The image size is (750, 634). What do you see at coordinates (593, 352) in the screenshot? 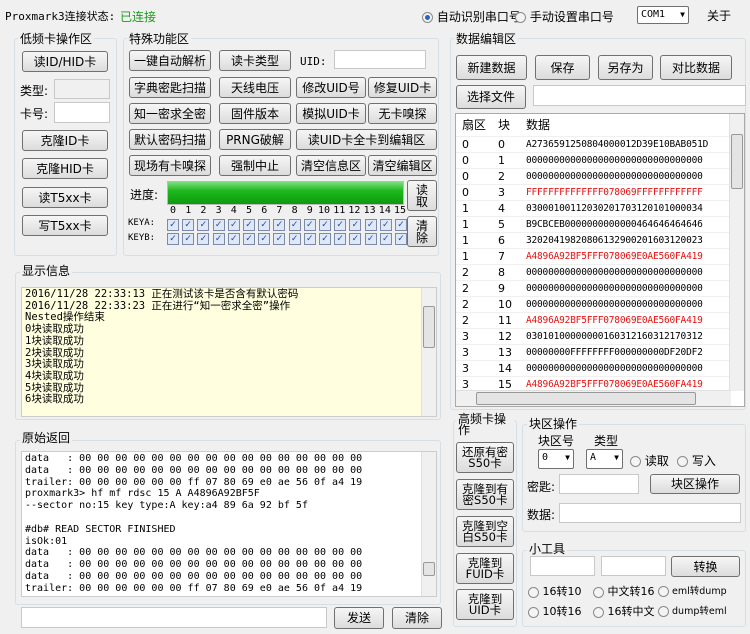
I see `table-row: 3 13 00000000FFFFFFFF000000000DF20DF2` at bounding box center [593, 352].